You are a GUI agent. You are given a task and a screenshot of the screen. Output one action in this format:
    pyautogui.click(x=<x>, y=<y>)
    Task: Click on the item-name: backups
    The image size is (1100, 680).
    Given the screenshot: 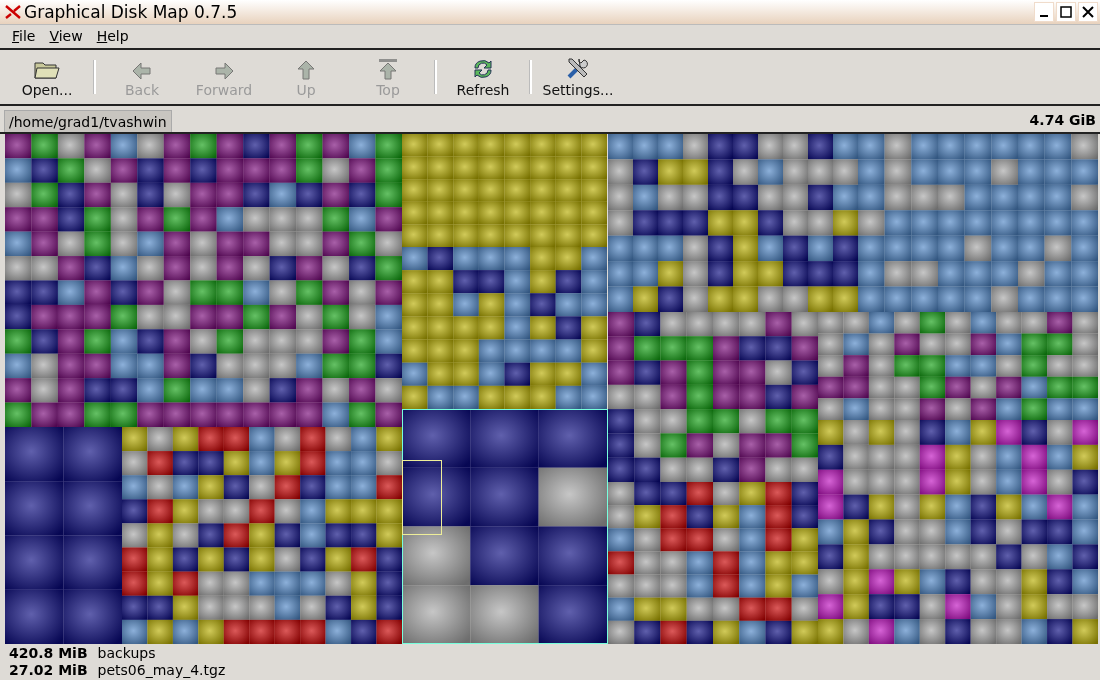 What is the action you would take?
    pyautogui.click(x=126, y=653)
    